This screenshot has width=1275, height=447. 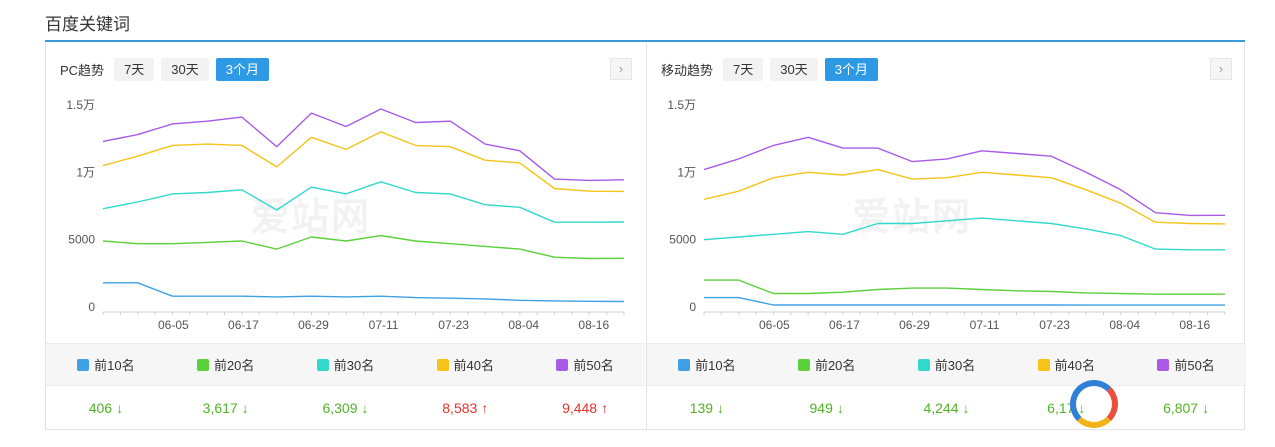 I want to click on mobile-x-tick-label: 08-16, so click(x=1194, y=325).